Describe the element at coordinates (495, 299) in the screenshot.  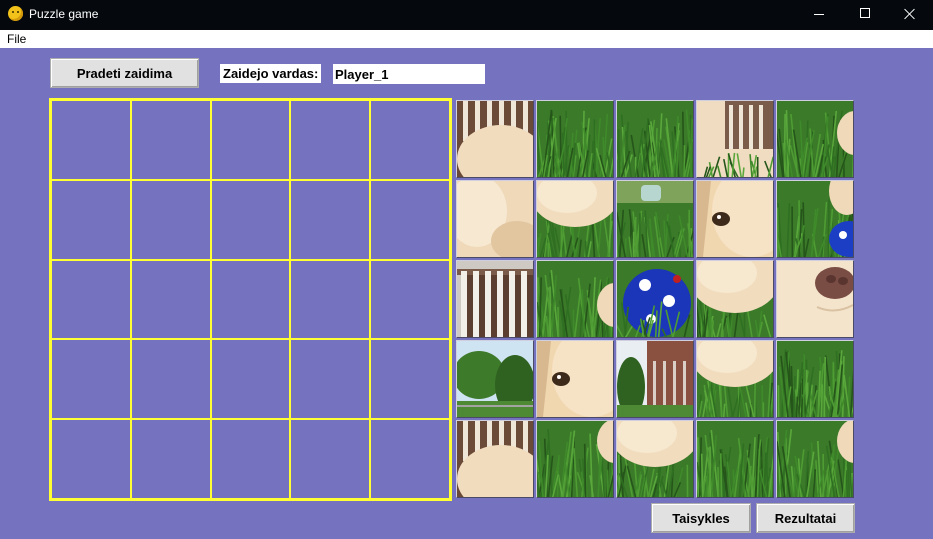
I see `puzzle-piece-fence` at that location.